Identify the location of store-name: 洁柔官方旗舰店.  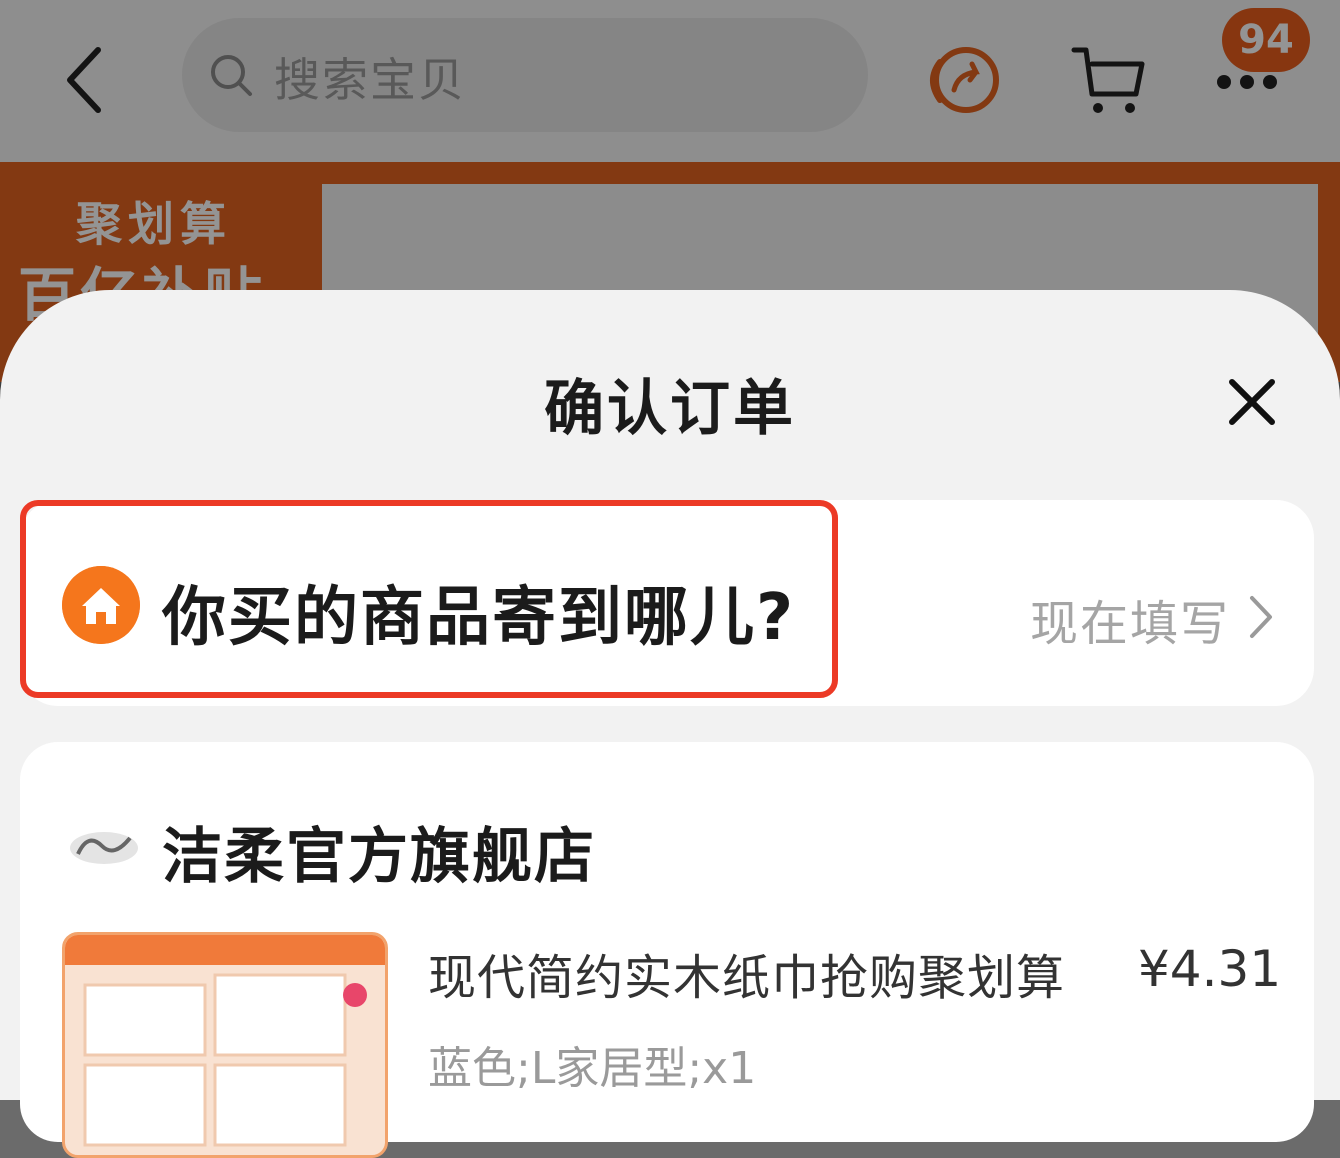
(379, 851).